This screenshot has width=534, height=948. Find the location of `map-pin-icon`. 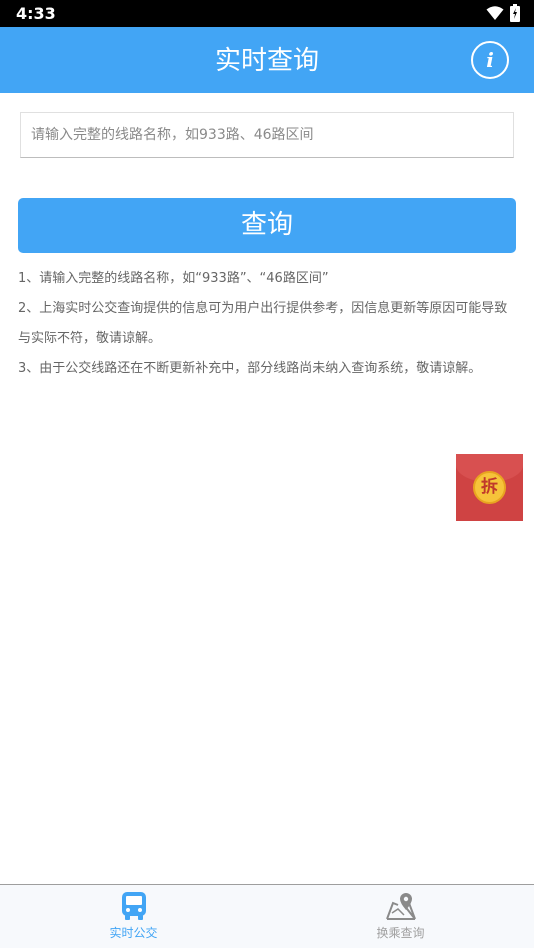

map-pin-icon is located at coordinates (400, 906).